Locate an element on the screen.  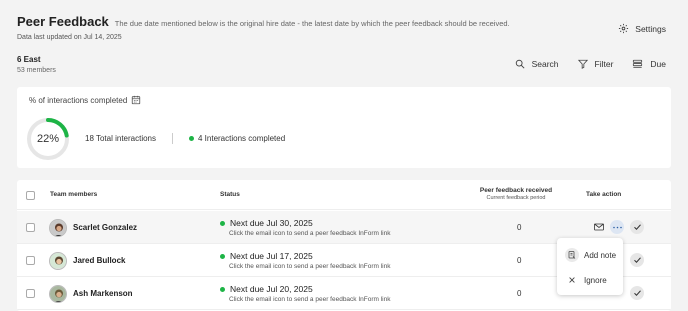
ellipsis-icon is located at coordinates (617, 227).